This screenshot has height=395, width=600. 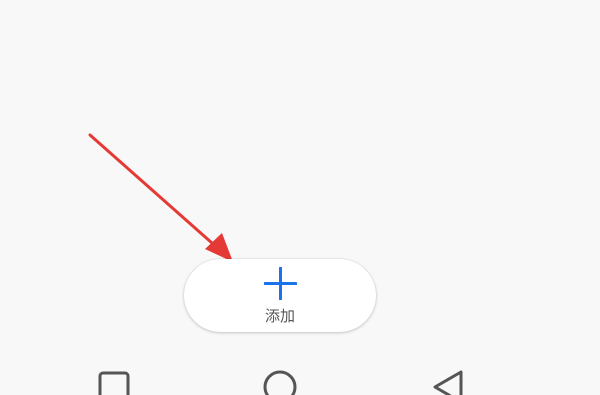 I want to click on annotation-arrow-head, so click(x=219, y=247).